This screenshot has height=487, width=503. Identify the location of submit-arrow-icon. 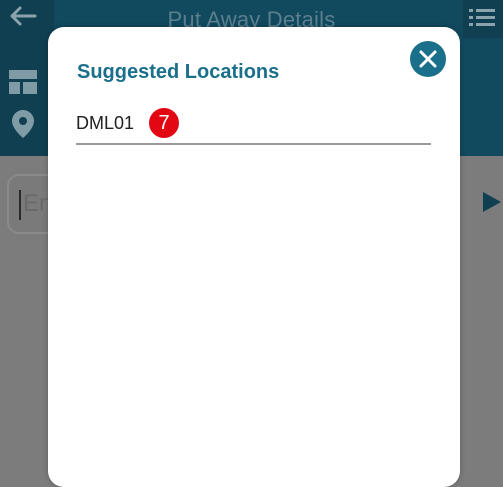
(492, 202).